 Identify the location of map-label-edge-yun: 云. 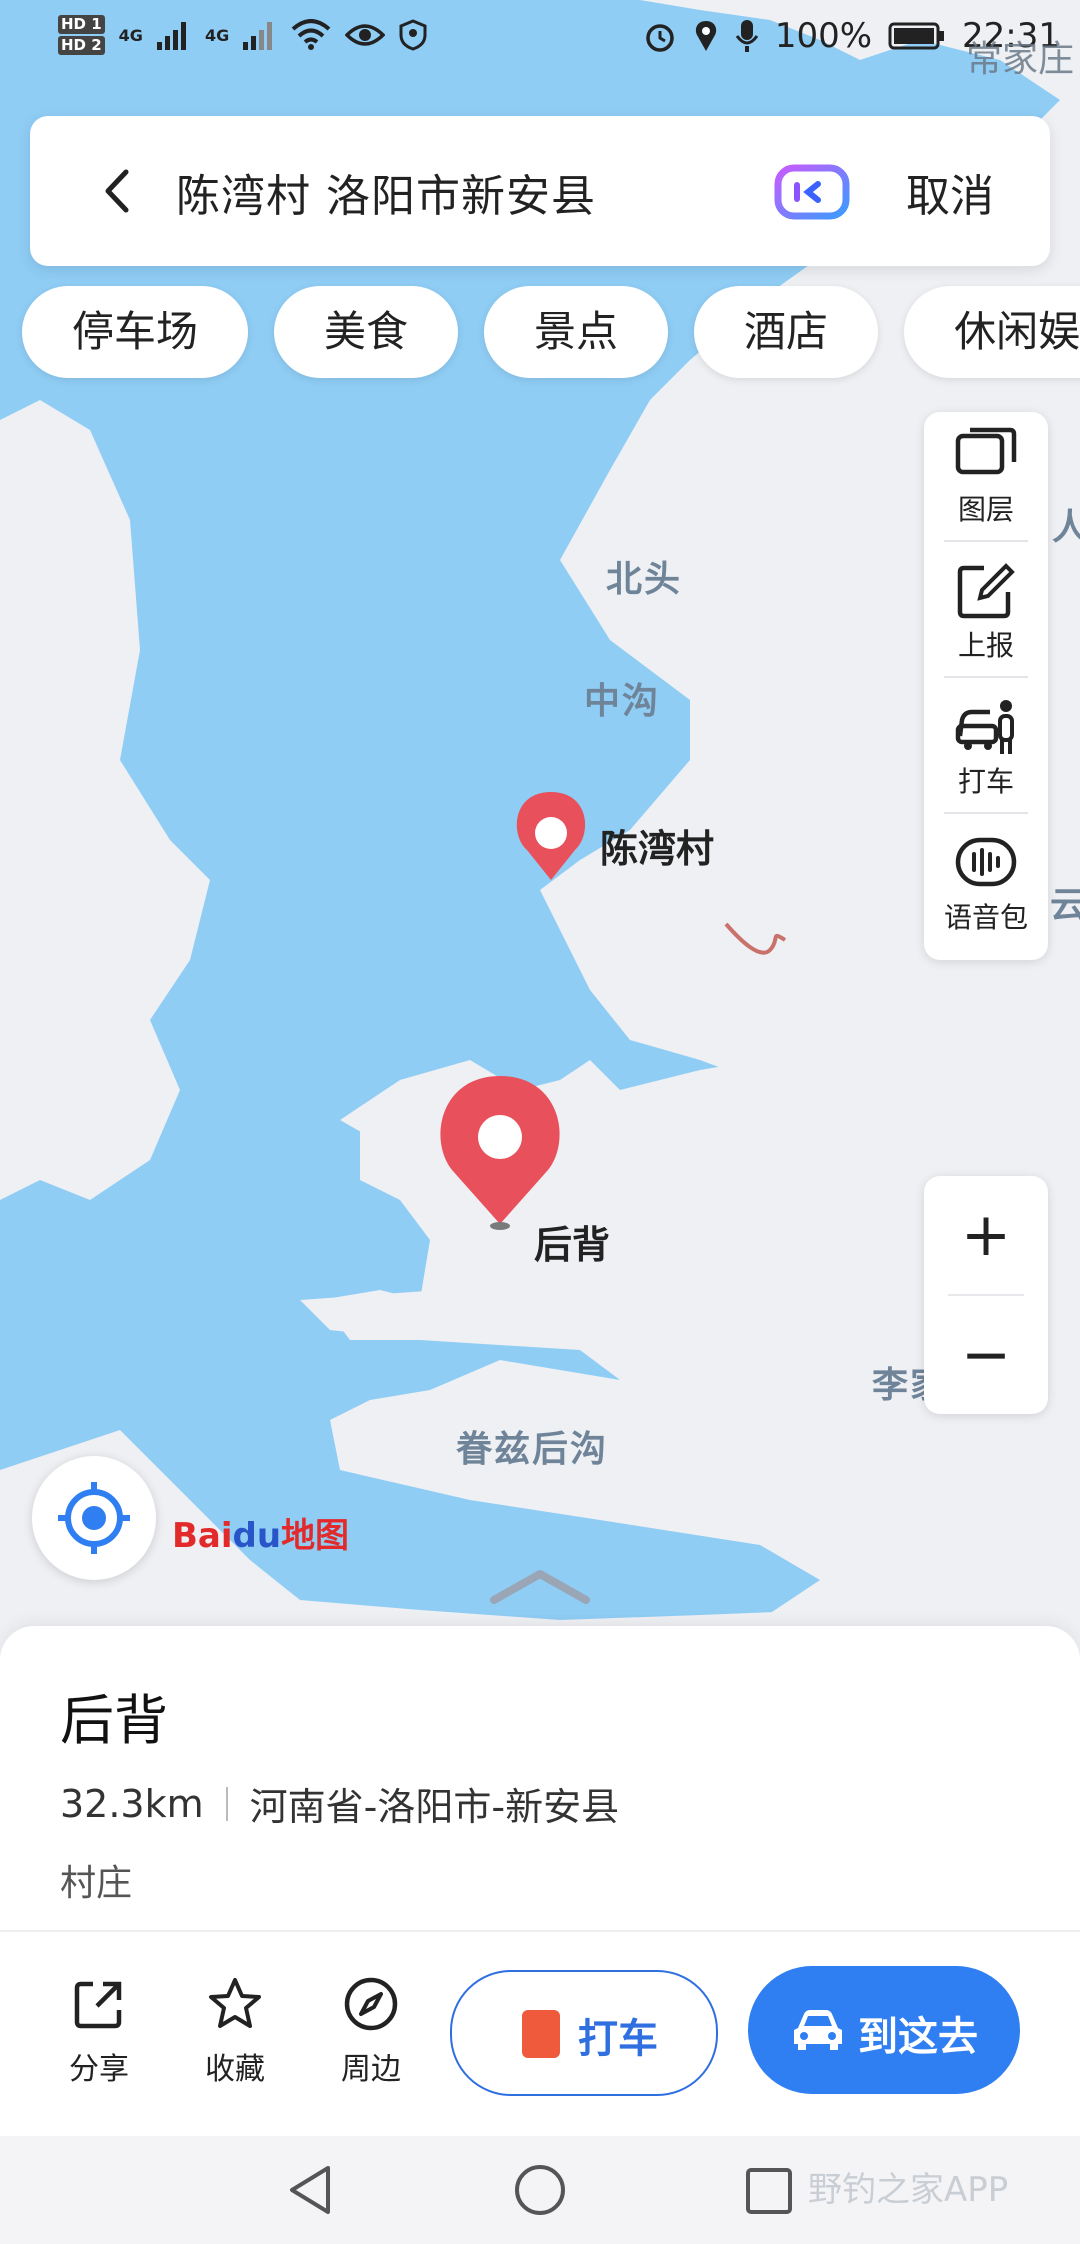
(1065, 905).